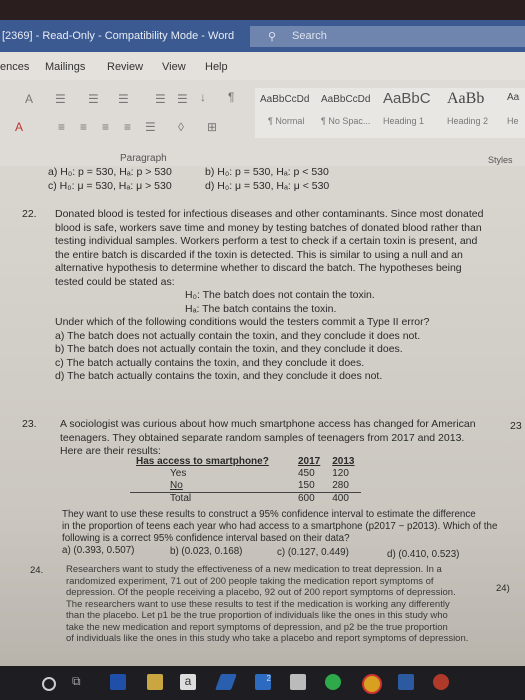 The width and height of the screenshot is (525, 700). Describe the element at coordinates (65, 67) in the screenshot. I see `tab-mailings: Mailings` at that location.